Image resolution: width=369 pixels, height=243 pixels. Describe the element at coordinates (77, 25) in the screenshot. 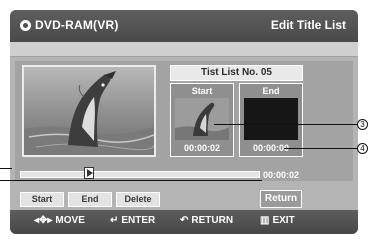

I see `disc-type-title: DVD-RAM(VR)` at that location.